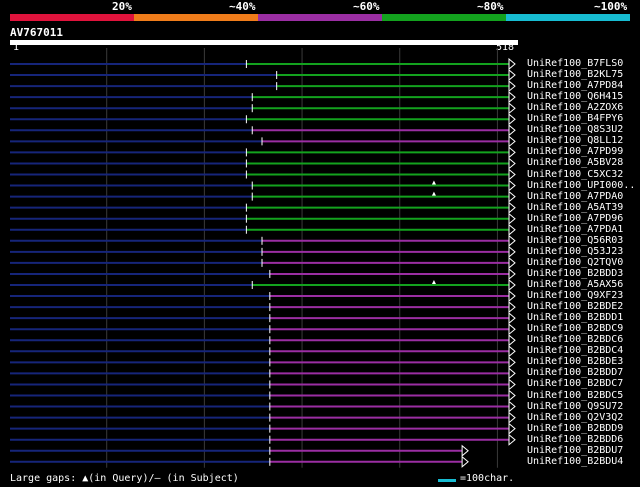 The height and width of the screenshot is (487, 640). Describe the element at coordinates (575, 63) in the screenshot. I see `subject-label: UniRef100_B7FLS0` at that location.